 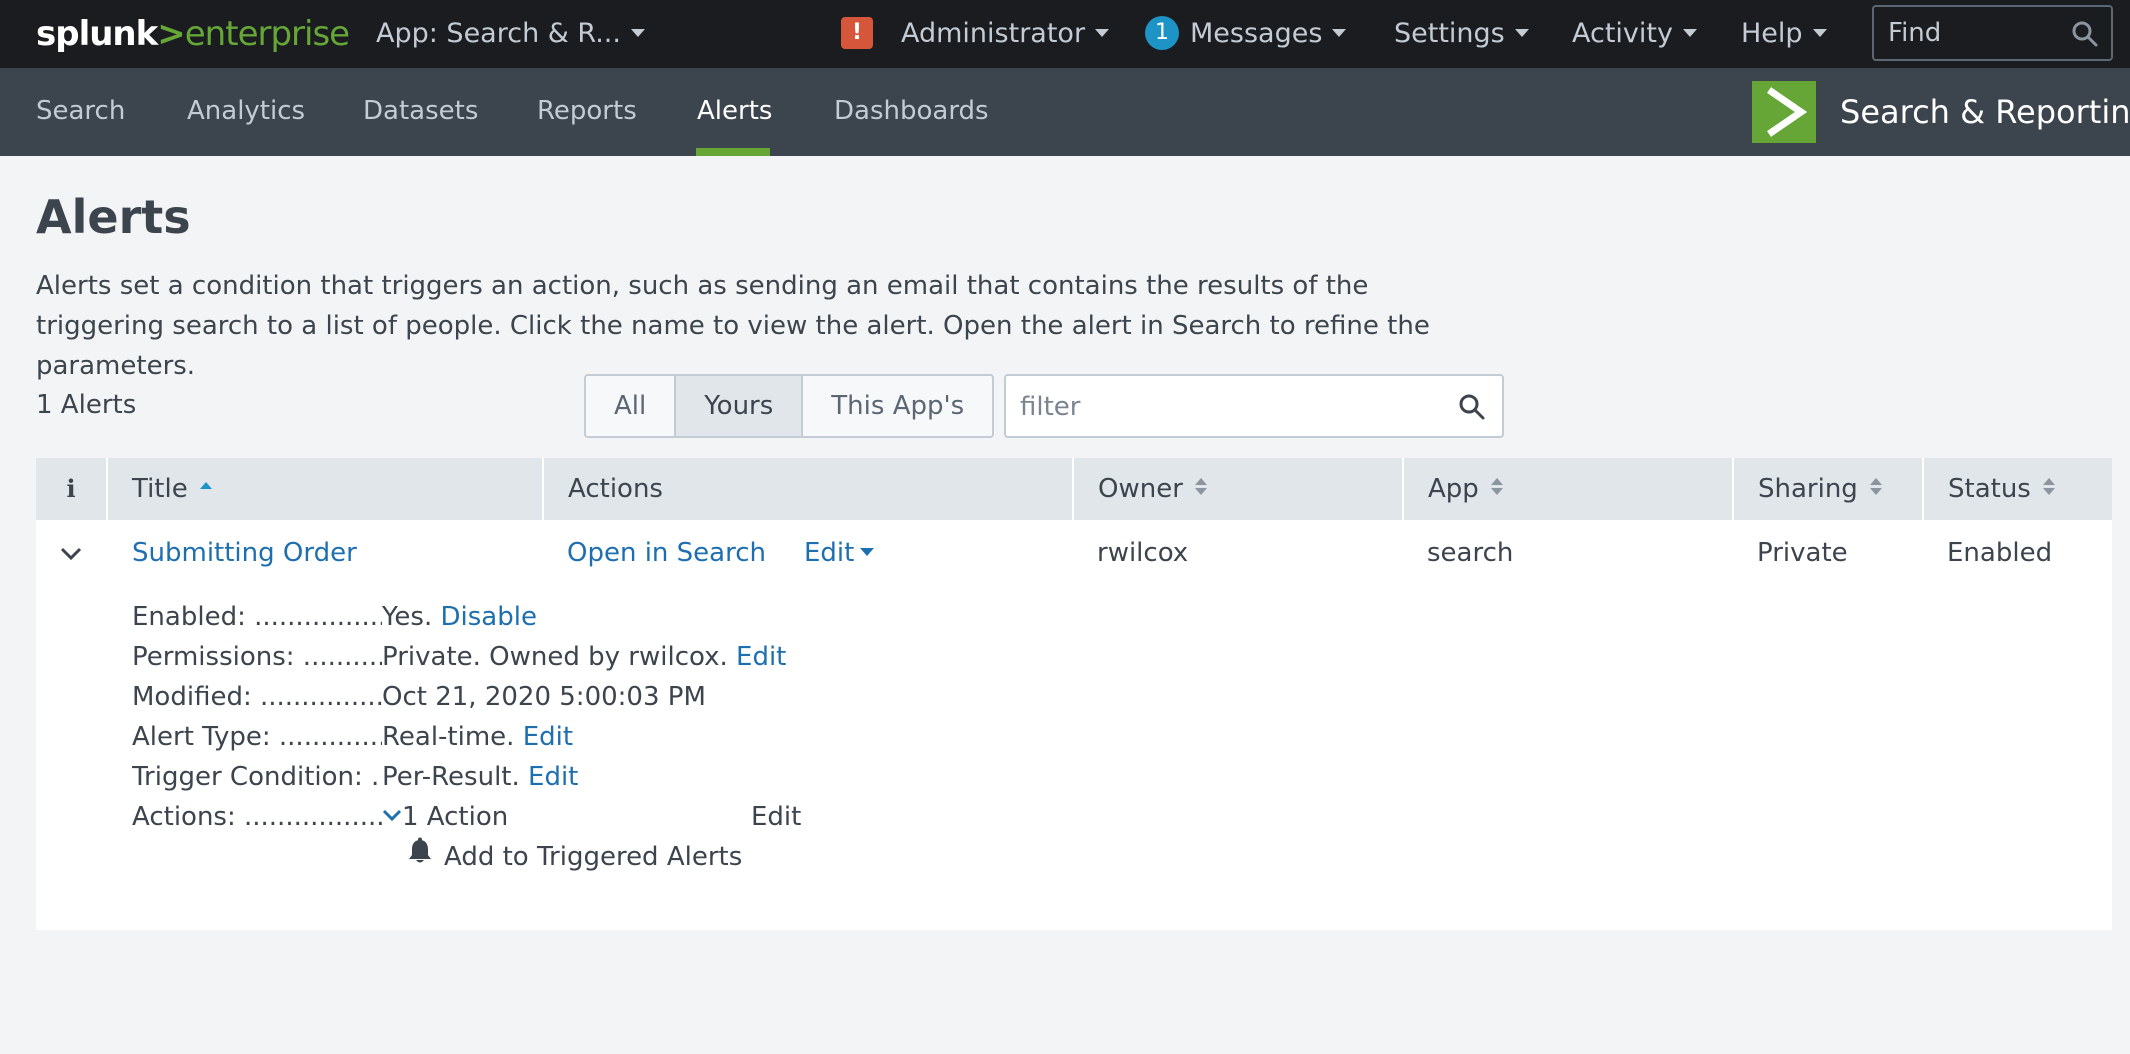 What do you see at coordinates (1772, 33) in the screenshot?
I see `help-menu-label: Help` at bounding box center [1772, 33].